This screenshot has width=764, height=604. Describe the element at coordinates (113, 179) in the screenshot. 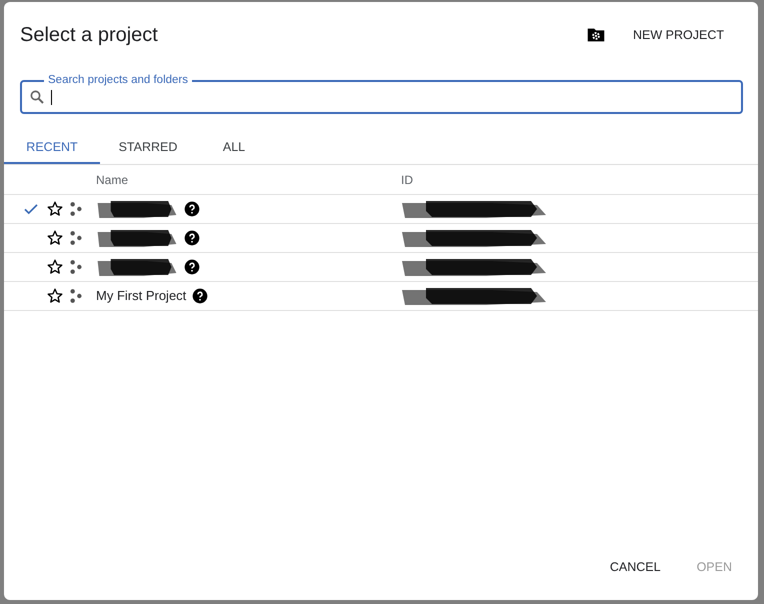

I see `column-header: Name` at that location.